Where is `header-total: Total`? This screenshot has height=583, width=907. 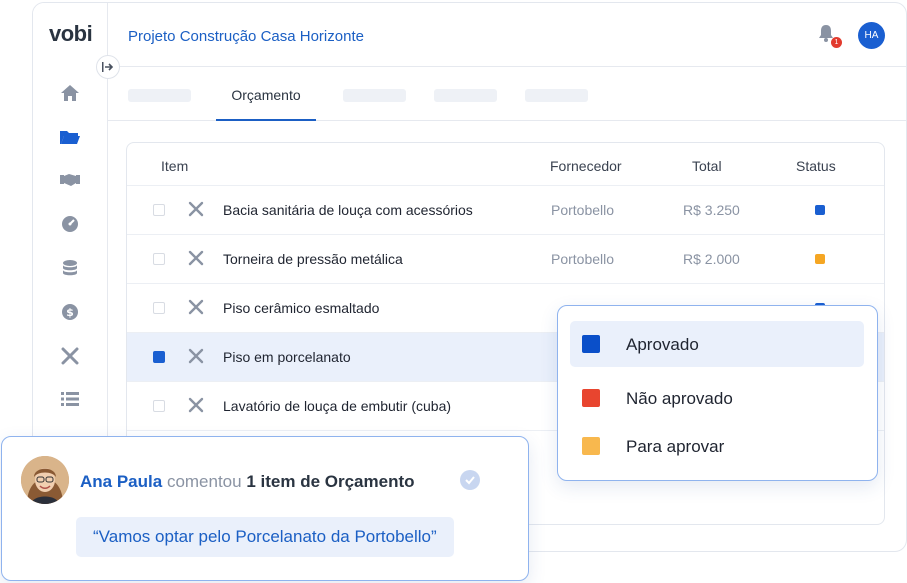
header-total: Total is located at coordinates (707, 166).